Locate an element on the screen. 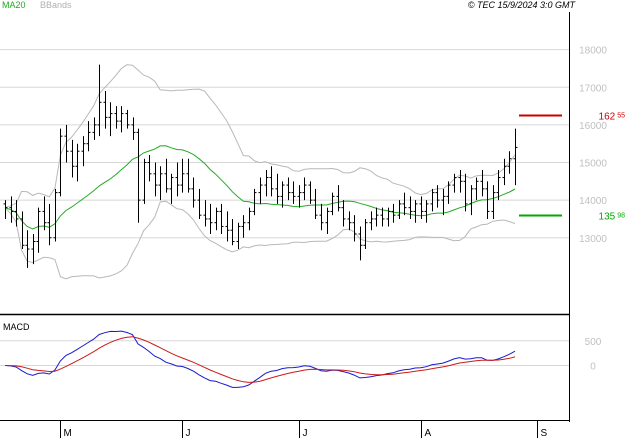 The height and width of the screenshot is (440, 627). support-label: 135 98 is located at coordinates (612, 217).